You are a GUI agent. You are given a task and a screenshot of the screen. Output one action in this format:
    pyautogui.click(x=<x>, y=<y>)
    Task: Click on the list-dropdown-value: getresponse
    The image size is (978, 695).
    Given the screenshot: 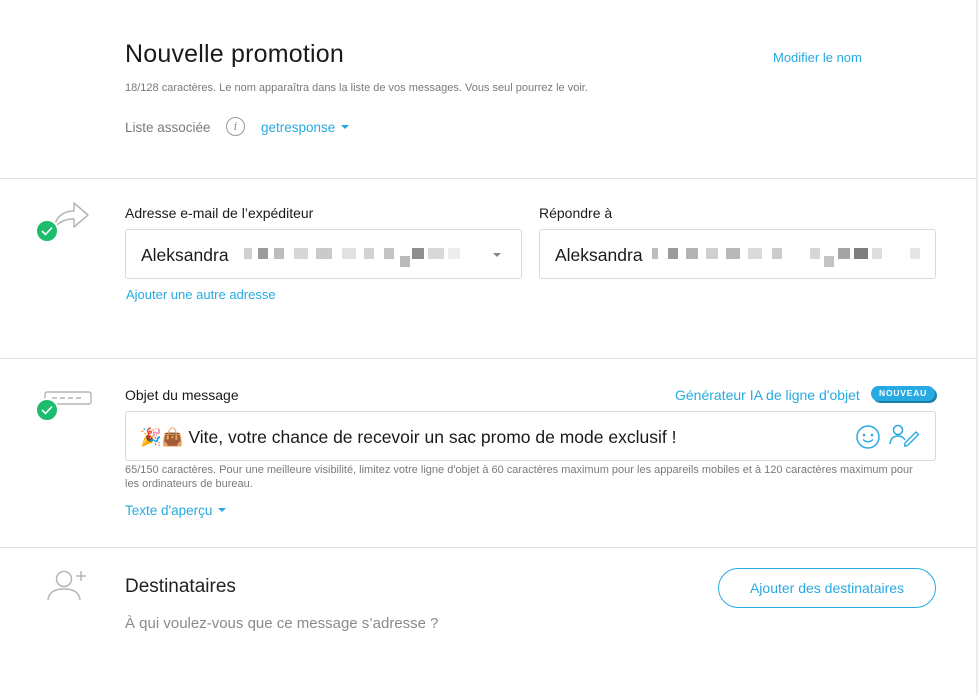 What is the action you would take?
    pyautogui.click(x=298, y=127)
    